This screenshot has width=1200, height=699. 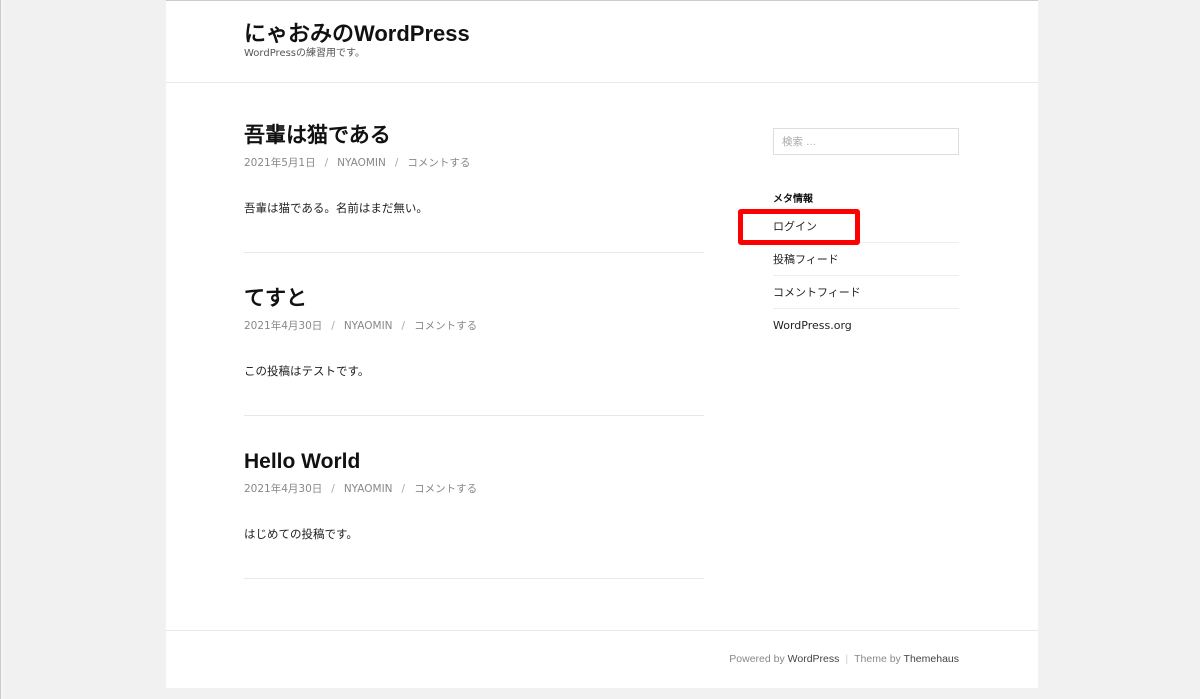 What do you see at coordinates (602, 0) in the screenshot?
I see `top-border` at bounding box center [602, 0].